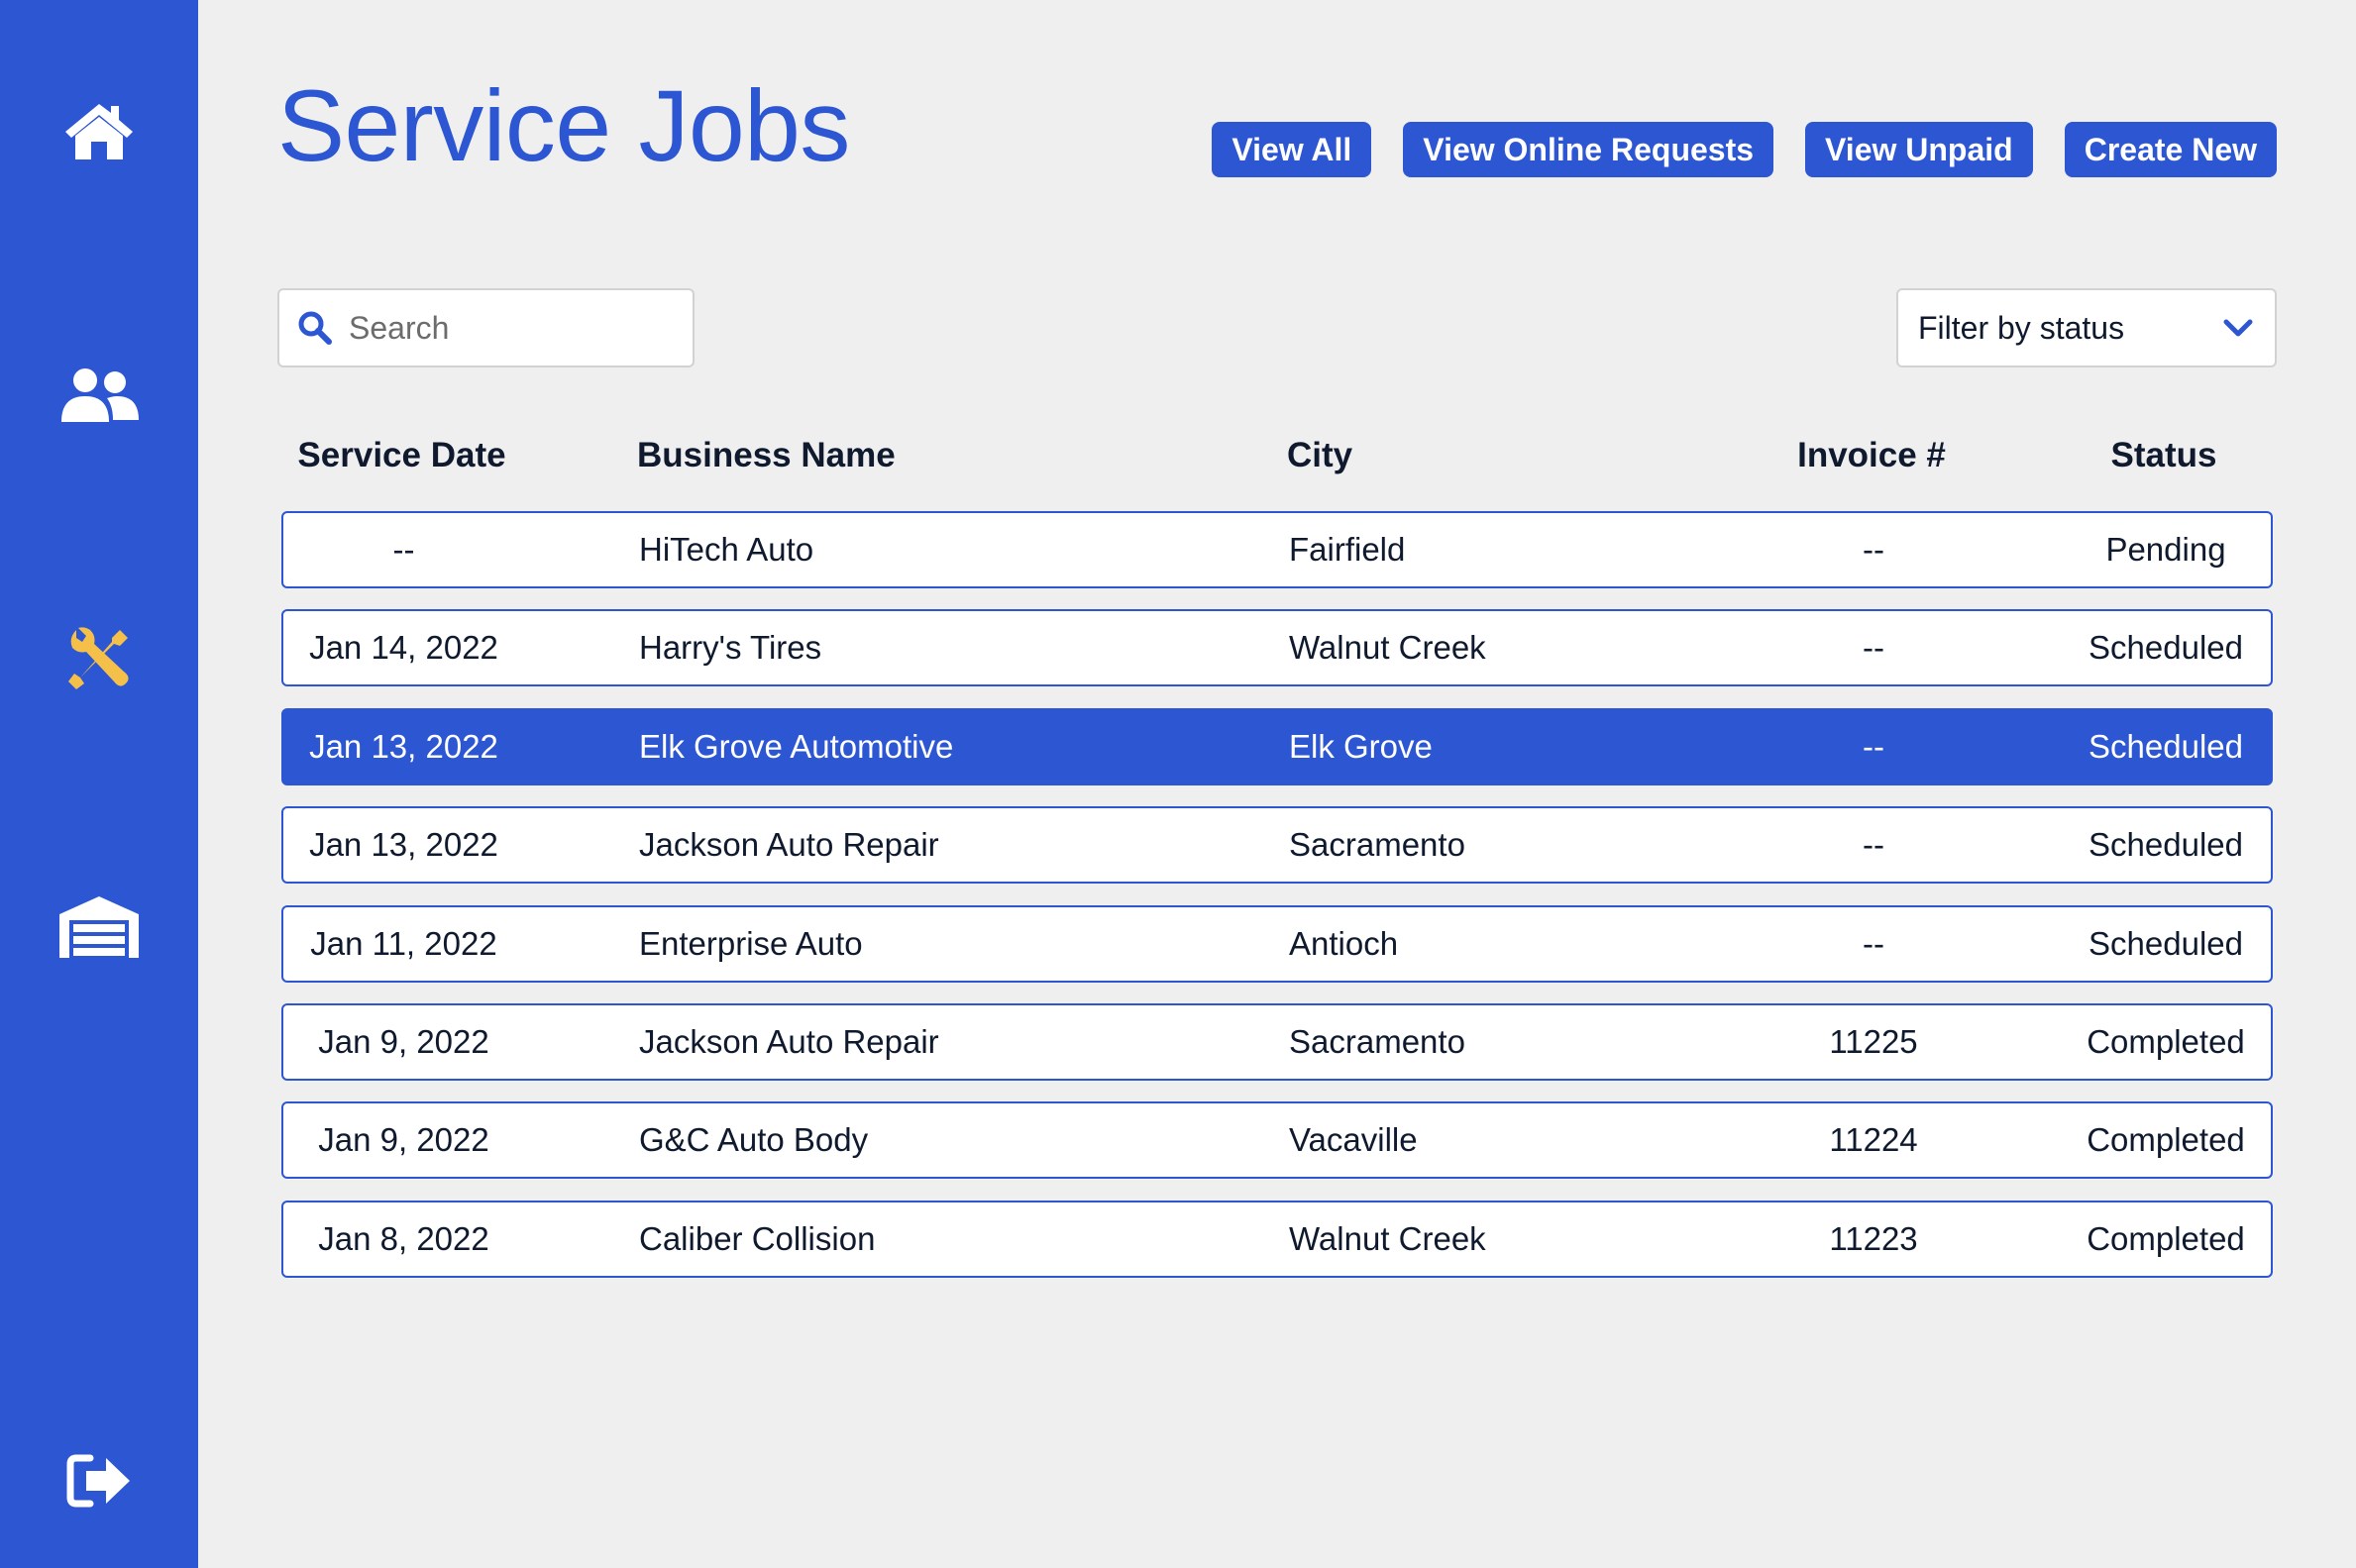 This screenshot has width=2356, height=1568. Describe the element at coordinates (2021, 328) in the screenshot. I see `status-filter-label: Filter by status` at that location.